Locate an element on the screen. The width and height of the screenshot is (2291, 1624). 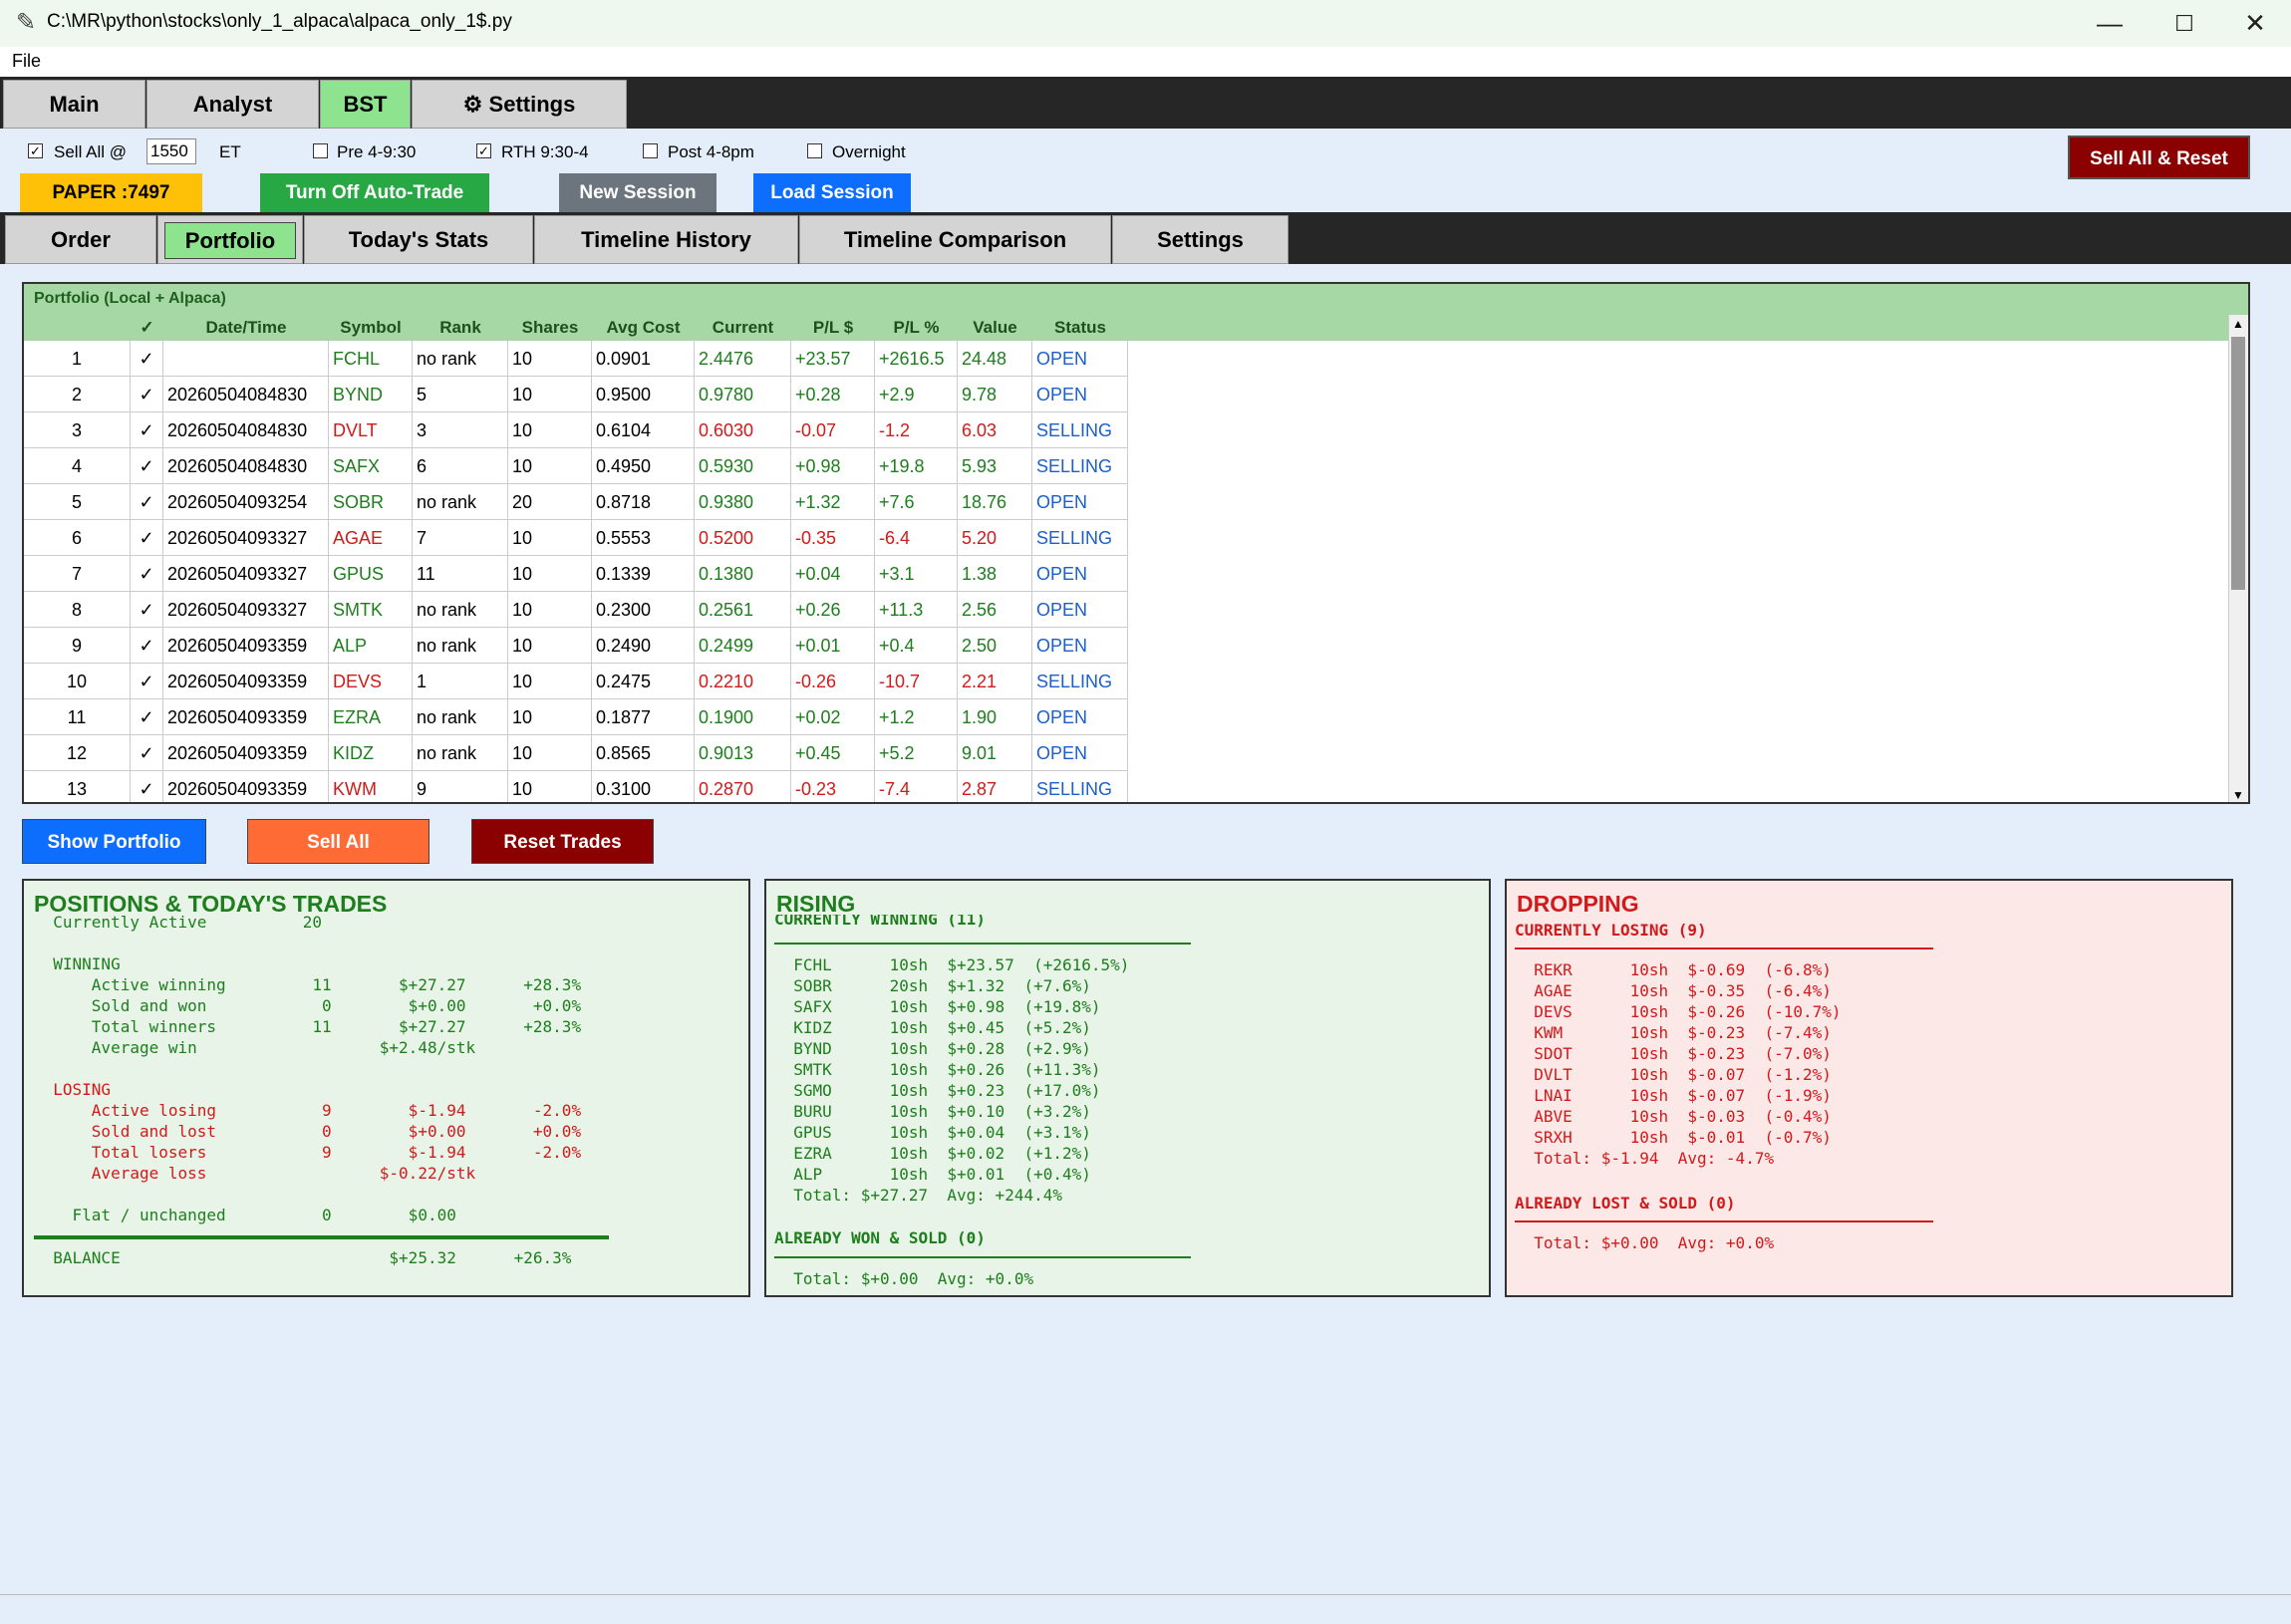
dropping-line: SRXH 10sh $-0.01 (-0.7%) is located at coordinates (1673, 1138).